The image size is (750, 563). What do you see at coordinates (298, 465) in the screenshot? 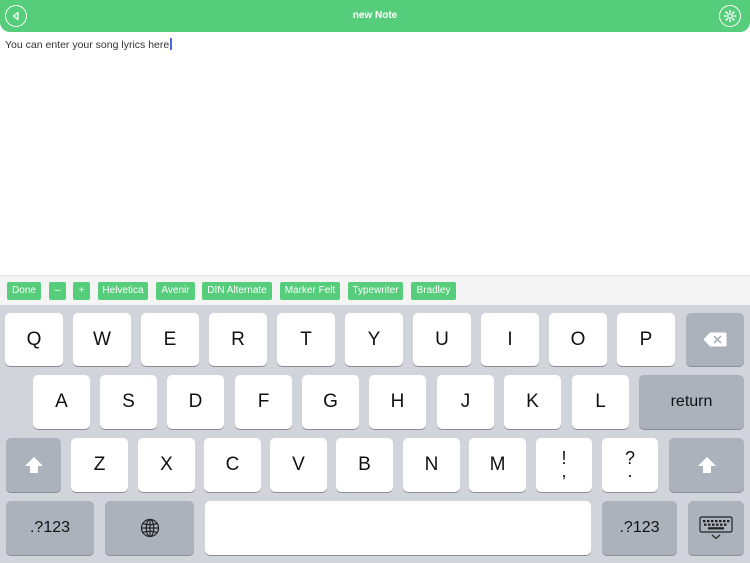
I see `key-v: V` at bounding box center [298, 465].